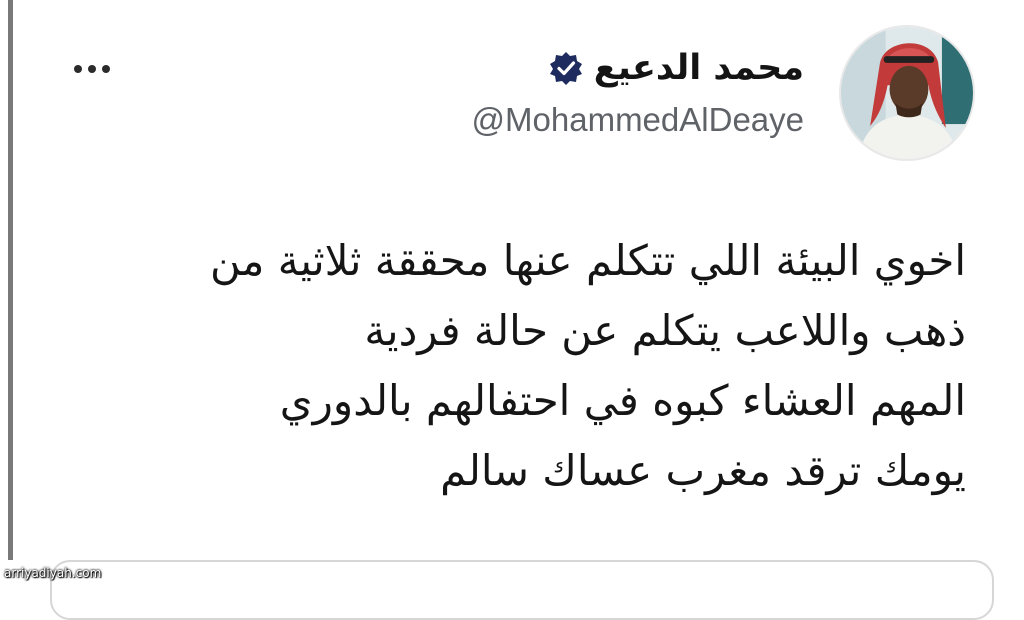 The height and width of the screenshot is (620, 1024). I want to click on quoted-tweet-card, so click(522, 590).